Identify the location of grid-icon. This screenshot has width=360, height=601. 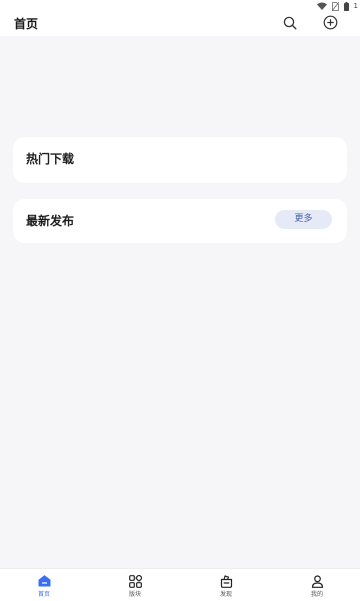
(135, 581).